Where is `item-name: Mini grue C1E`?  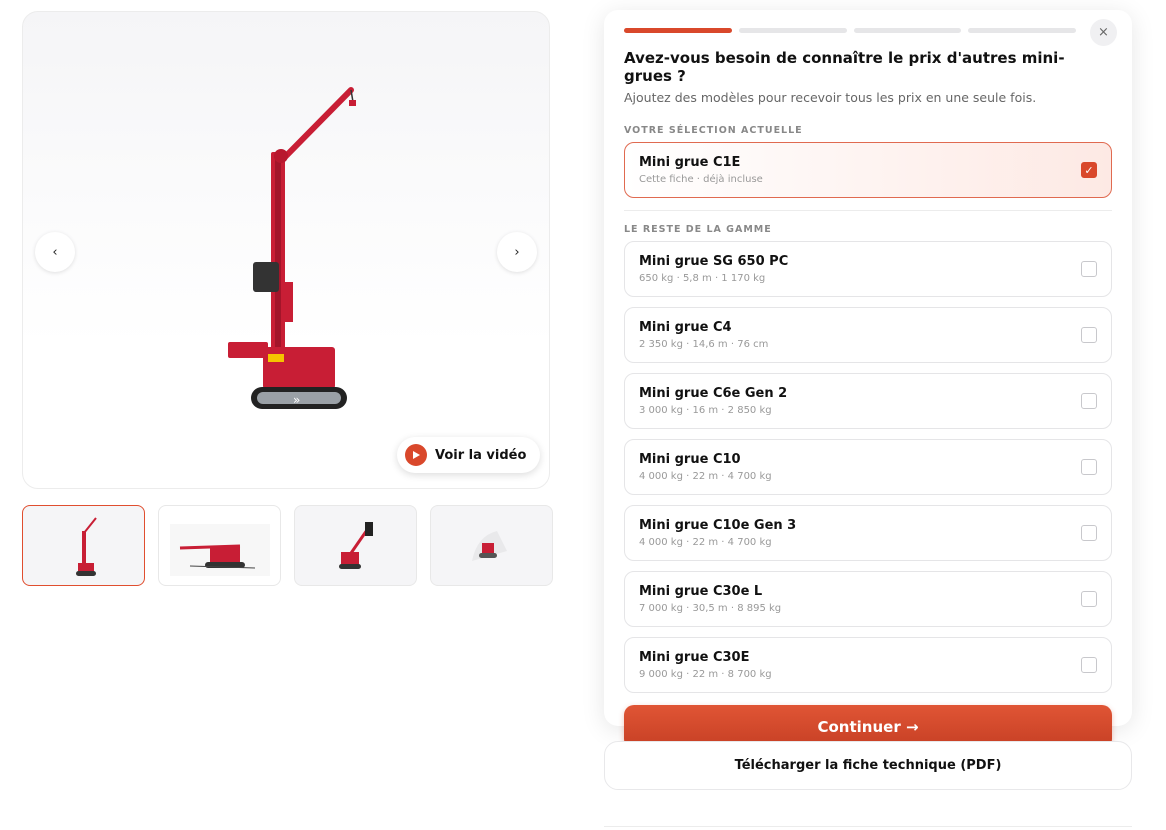 item-name: Mini grue C1E is located at coordinates (690, 162).